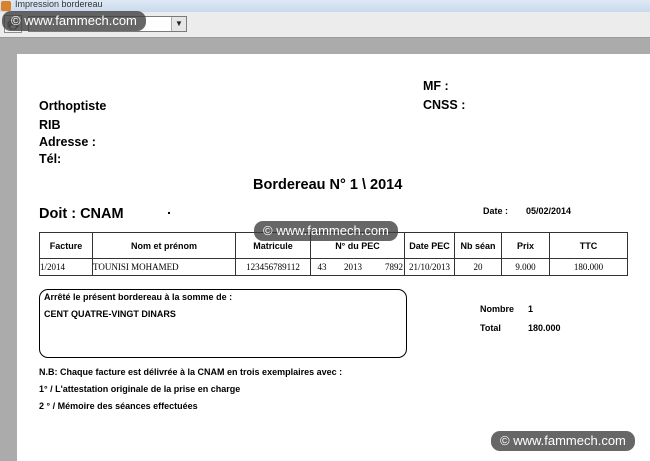 The width and height of the screenshot is (650, 461). Describe the element at coordinates (6, 6) in the screenshot. I see `app-icon` at that location.